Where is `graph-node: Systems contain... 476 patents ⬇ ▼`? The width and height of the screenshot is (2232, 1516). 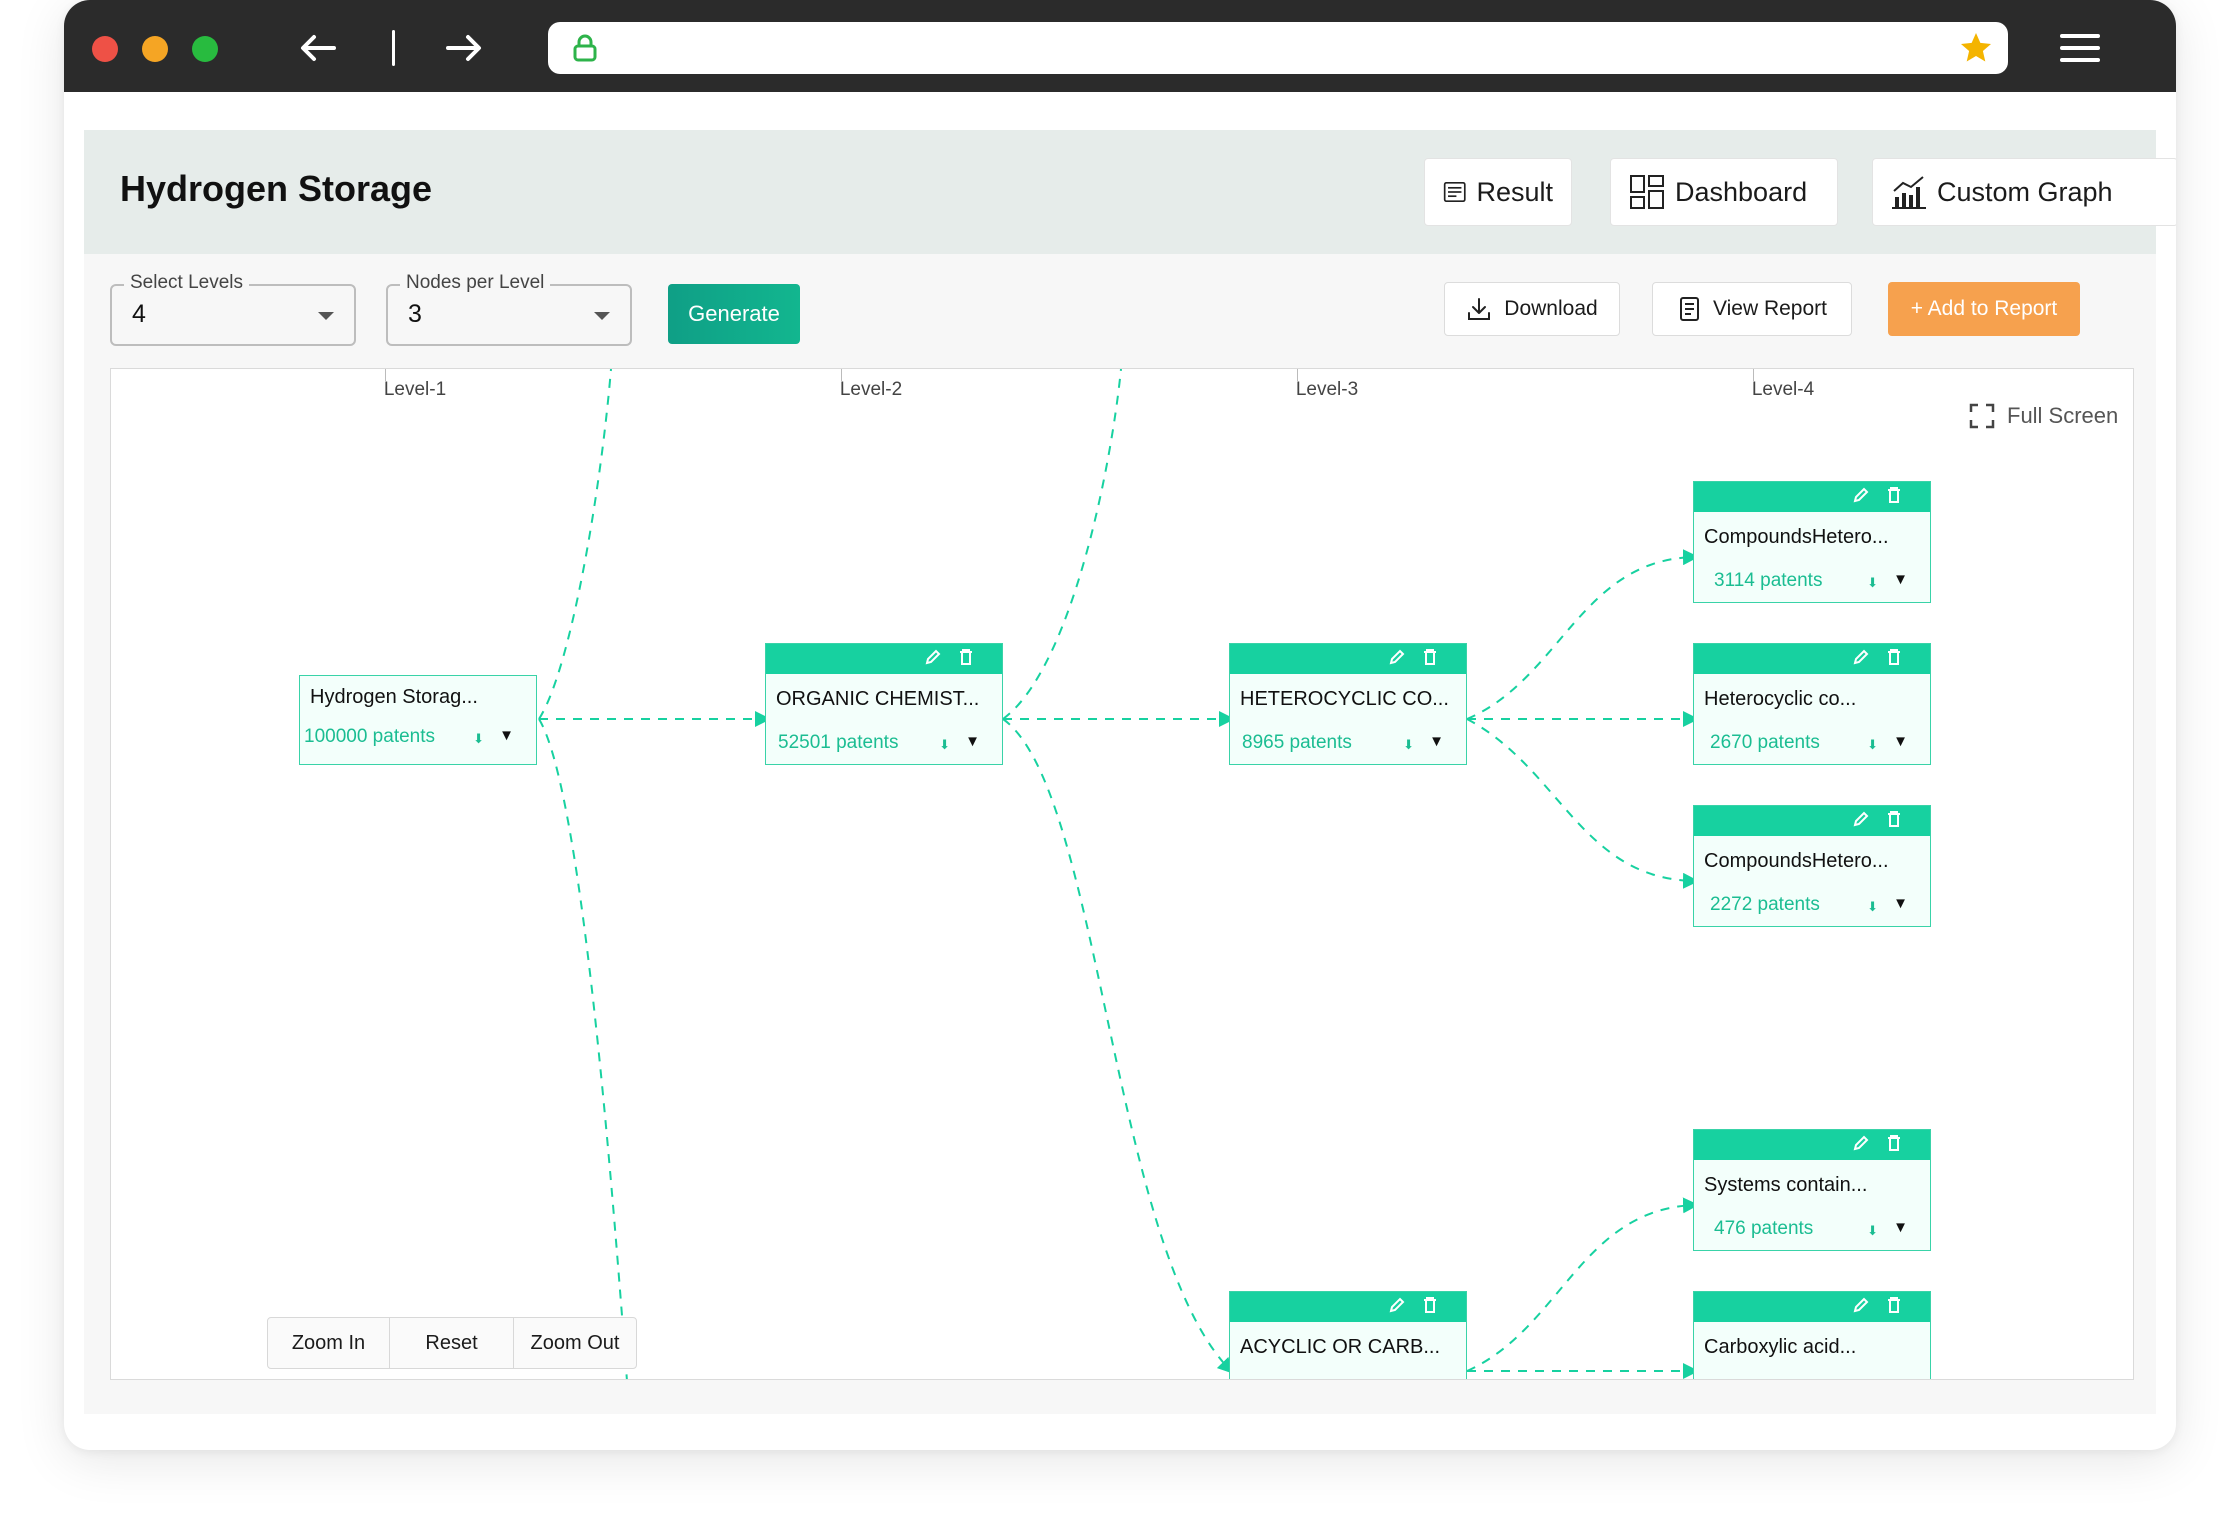
graph-node: Systems contain... 476 patents ⬇ ▼ is located at coordinates (1812, 1190).